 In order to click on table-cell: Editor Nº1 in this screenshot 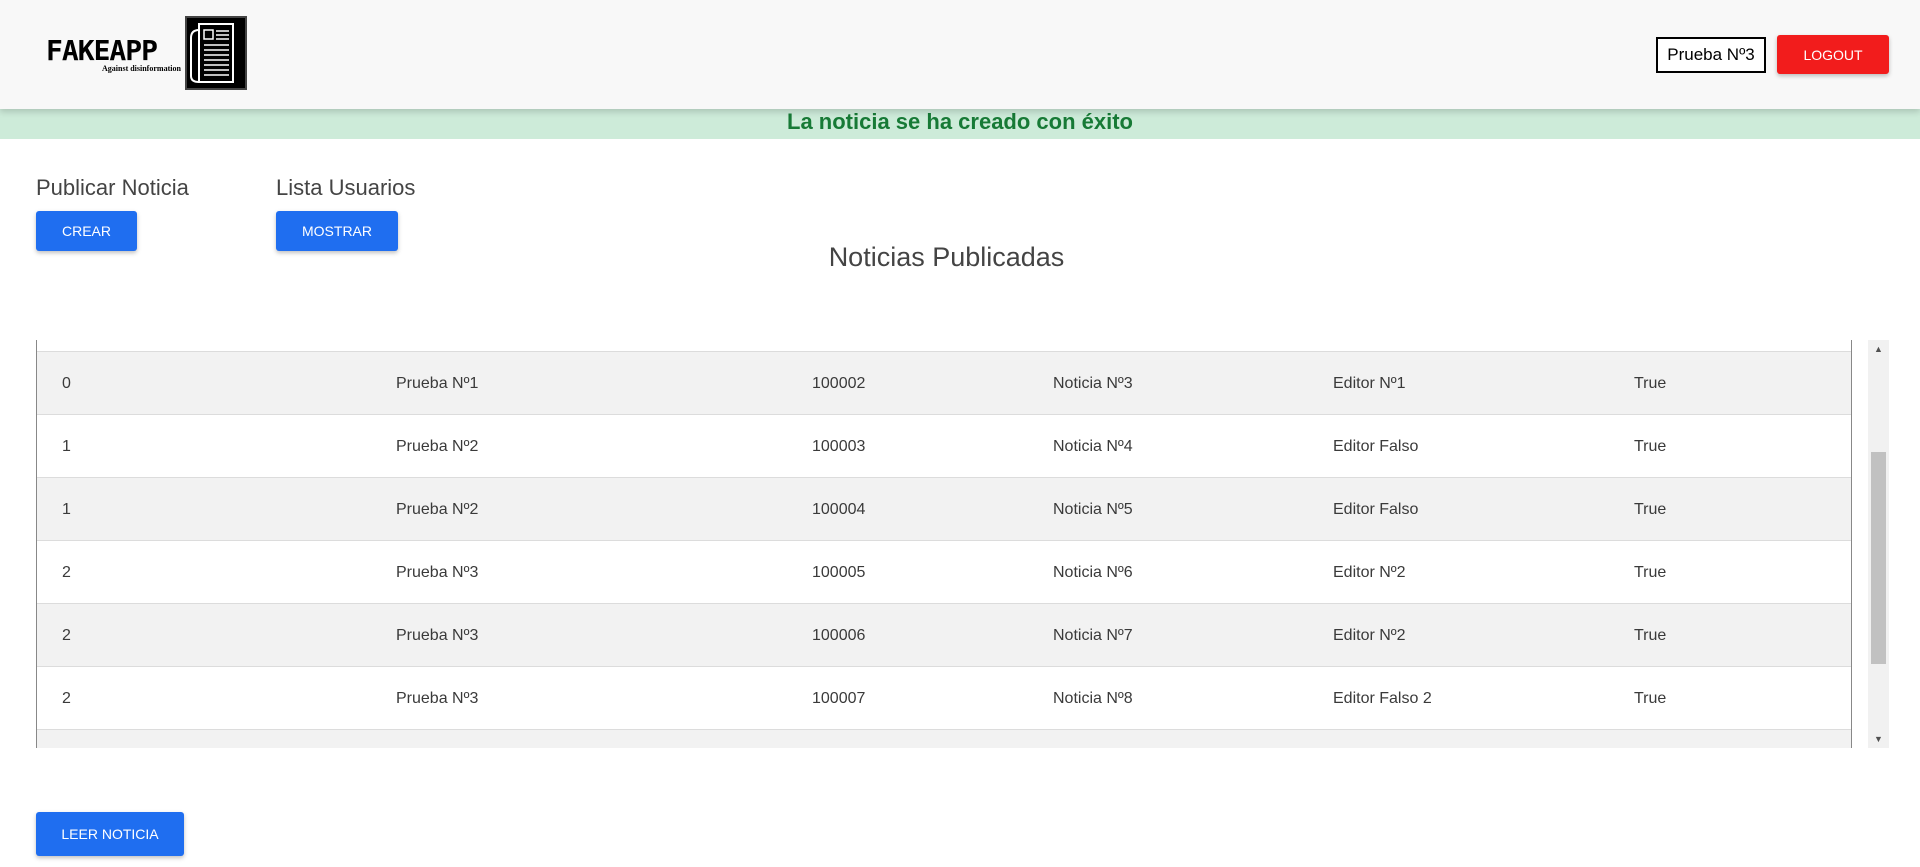, I will do `click(1369, 383)`.